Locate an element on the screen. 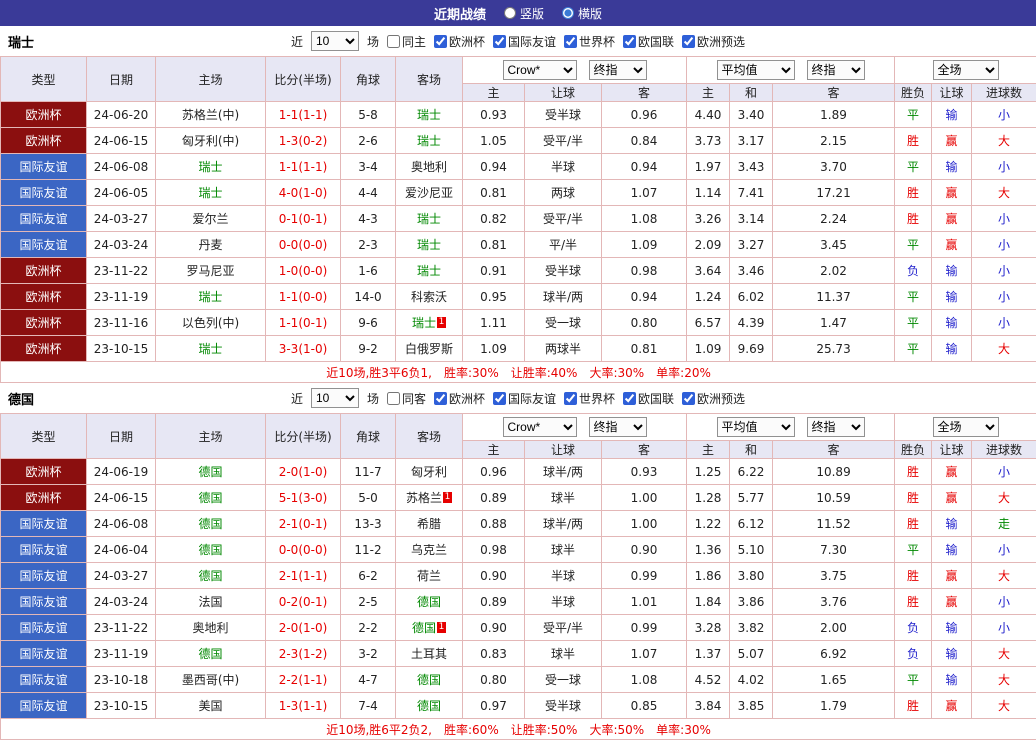 The image size is (1036, 744). cell-away-team: 瑞士 is located at coordinates (429, 270).